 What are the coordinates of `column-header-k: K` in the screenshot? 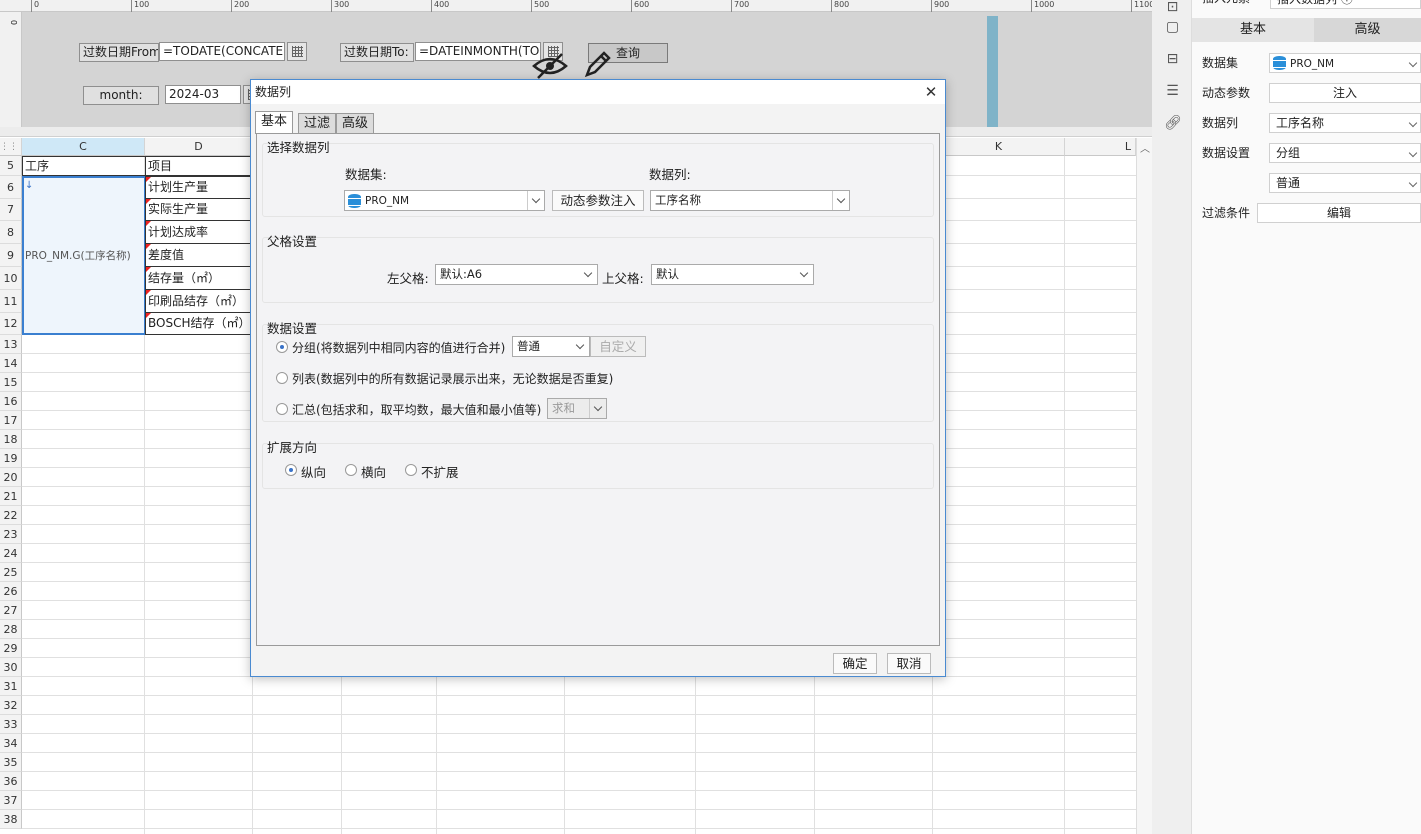 It's located at (999, 147).